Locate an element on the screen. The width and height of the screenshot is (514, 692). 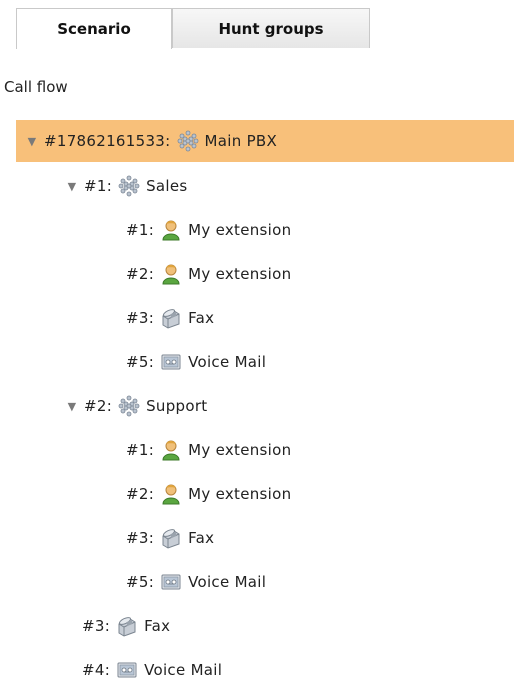
tree-node-item: #4: Voice Mail is located at coordinates (265, 670).